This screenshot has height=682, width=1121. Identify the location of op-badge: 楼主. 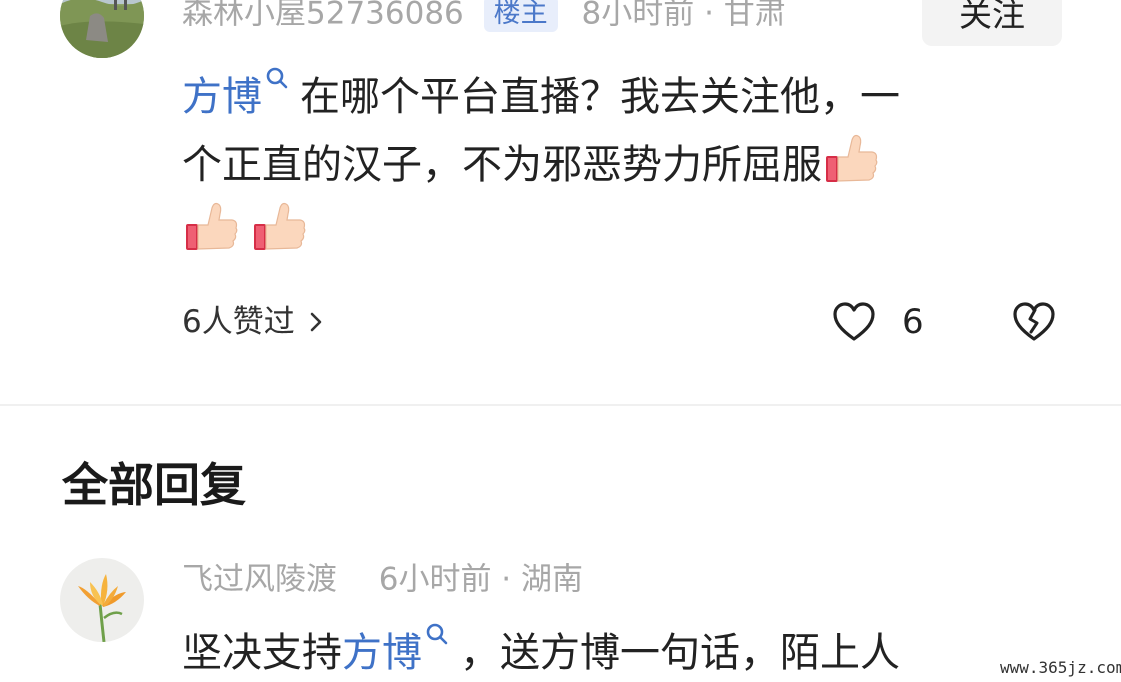
(520, 16).